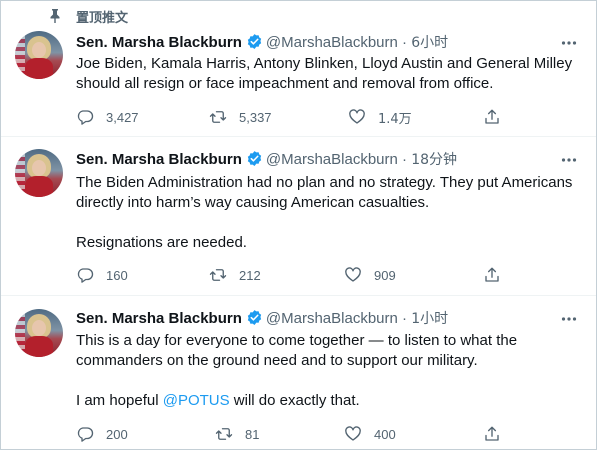 This screenshot has height=450, width=597. Describe the element at coordinates (102, 275) in the screenshot. I see `reply-button: 160` at that location.